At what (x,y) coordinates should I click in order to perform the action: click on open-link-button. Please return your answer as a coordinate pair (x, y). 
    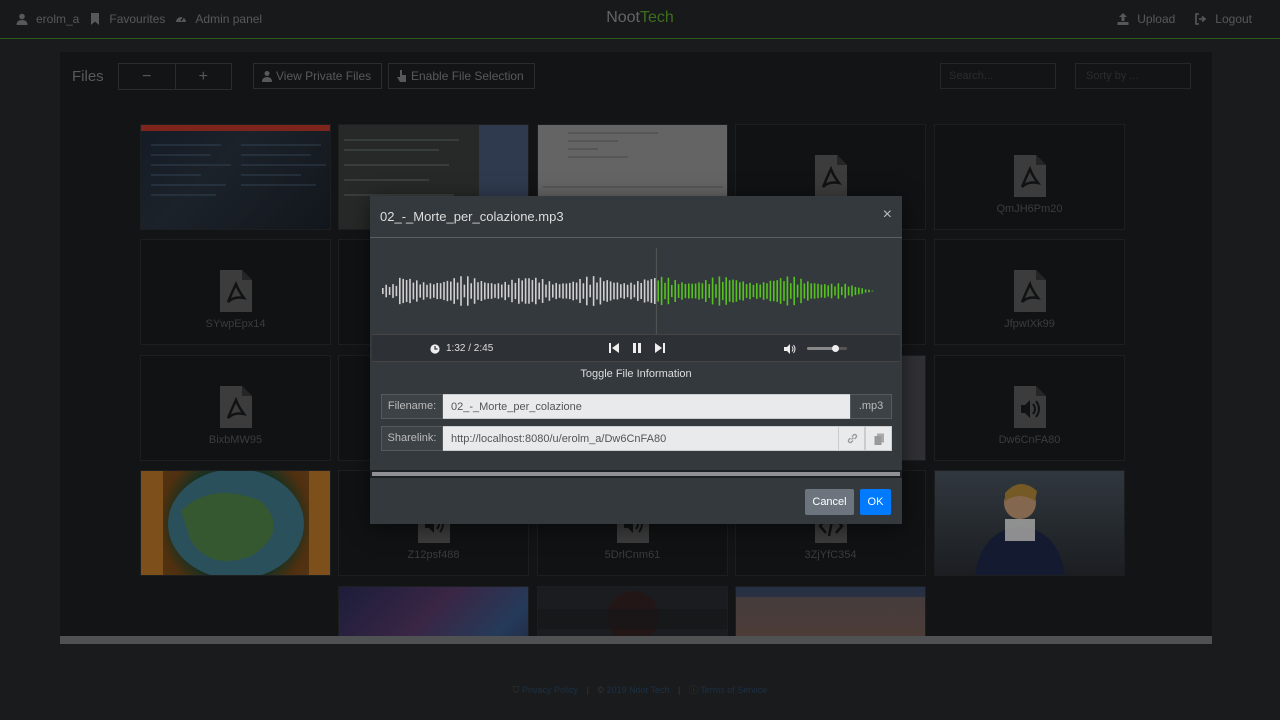
    Looking at the image, I should click on (851, 438).